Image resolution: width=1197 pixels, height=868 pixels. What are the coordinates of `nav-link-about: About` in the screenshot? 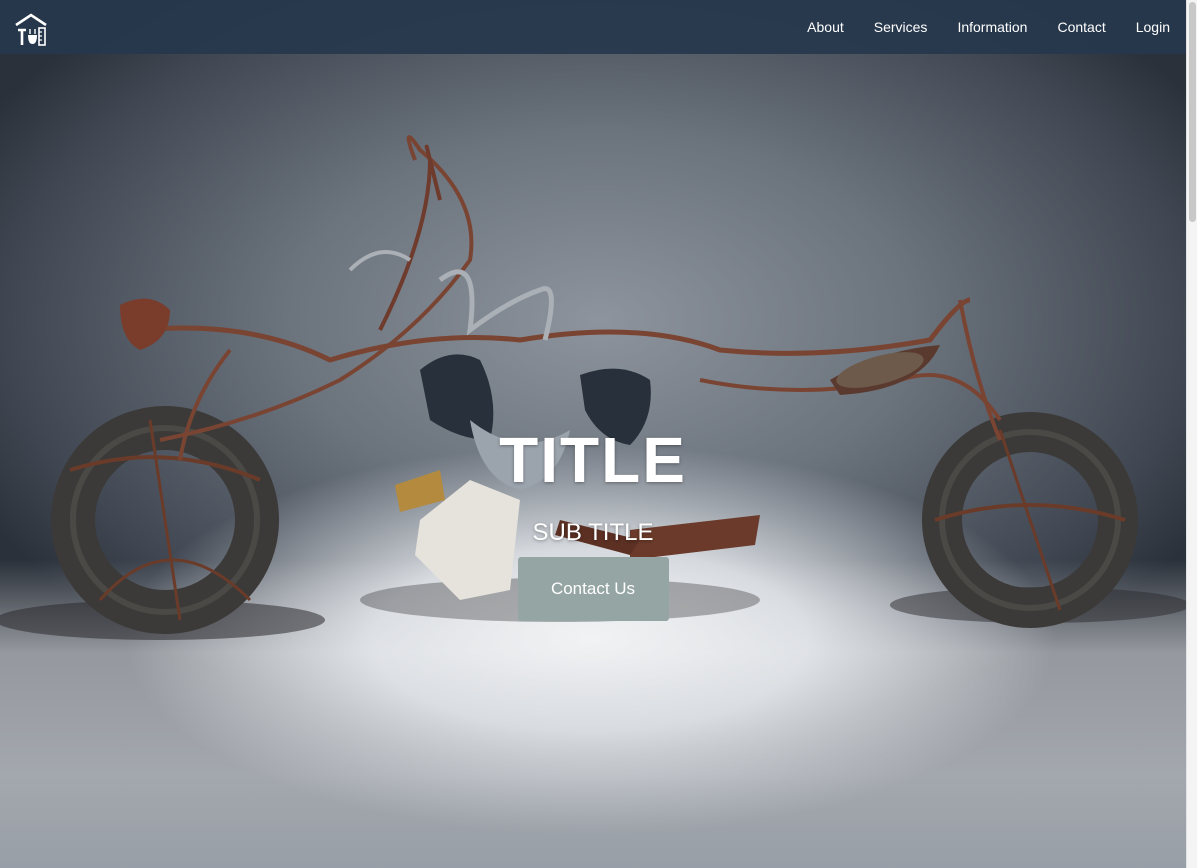 It's located at (825, 27).